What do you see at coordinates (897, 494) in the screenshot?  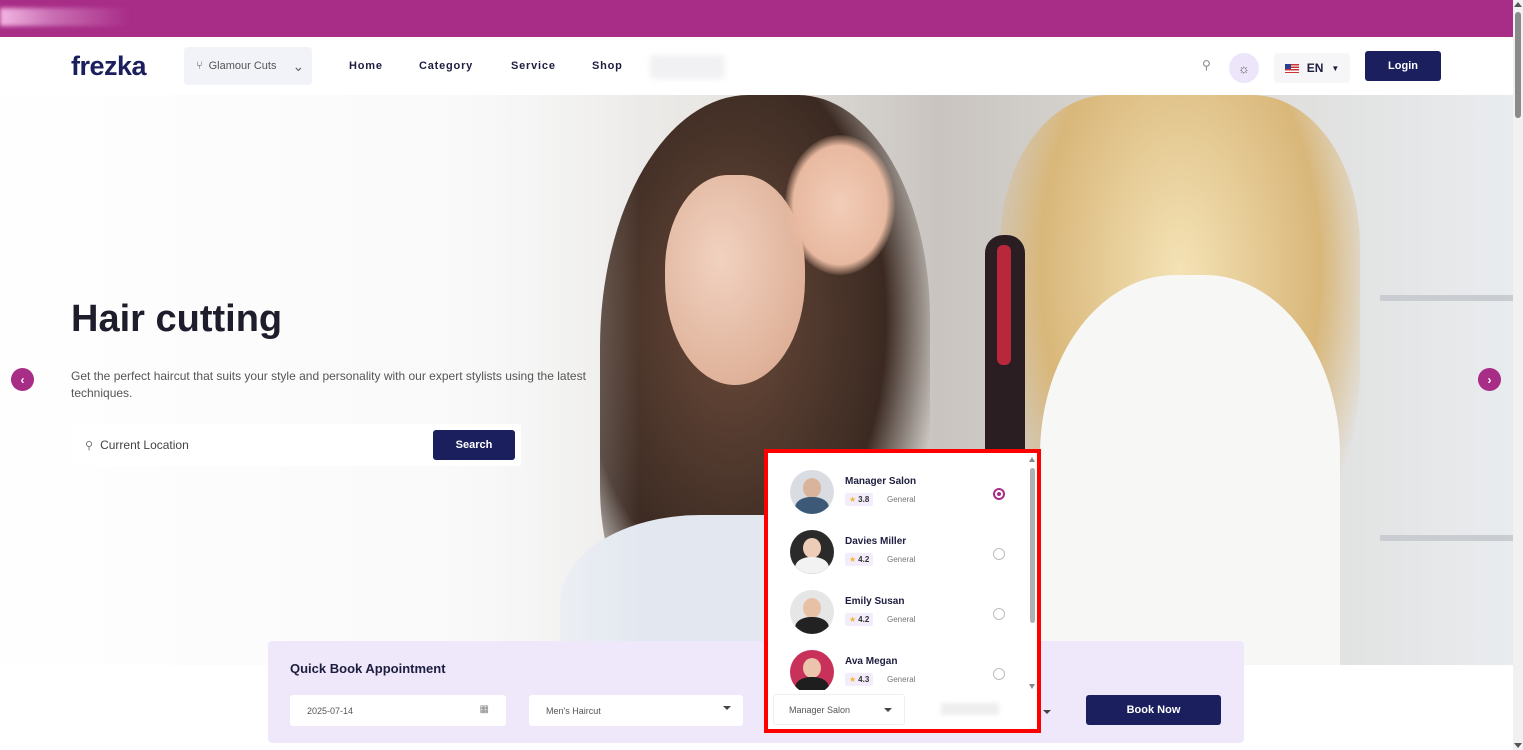 I see `staff-option: Manager Salon ★ 3.8 General` at bounding box center [897, 494].